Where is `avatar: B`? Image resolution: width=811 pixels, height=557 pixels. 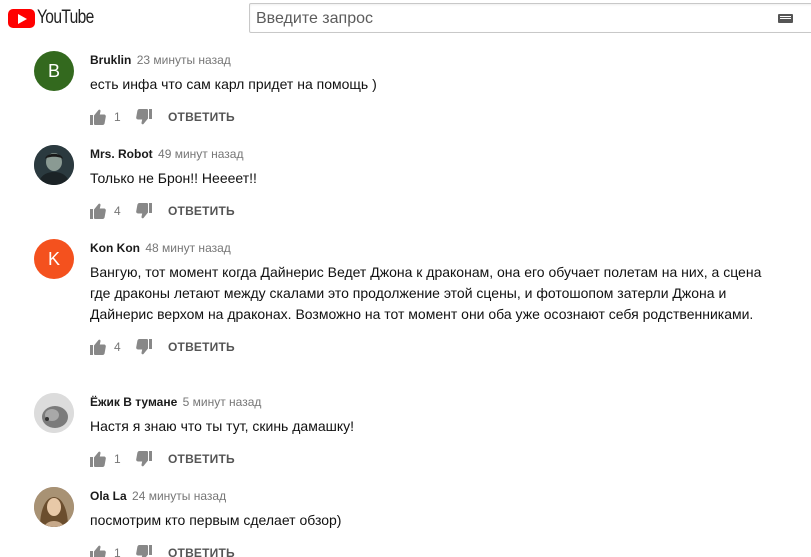 avatar: B is located at coordinates (54, 71).